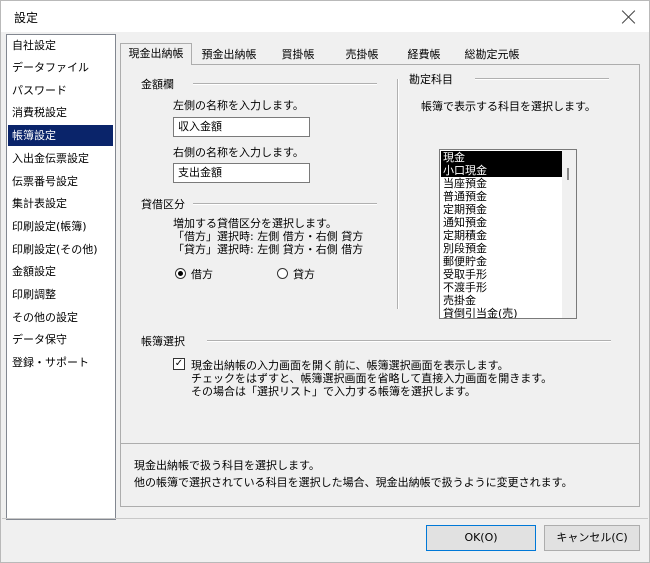  I want to click on left-name-field: 収入金額, so click(241, 127).